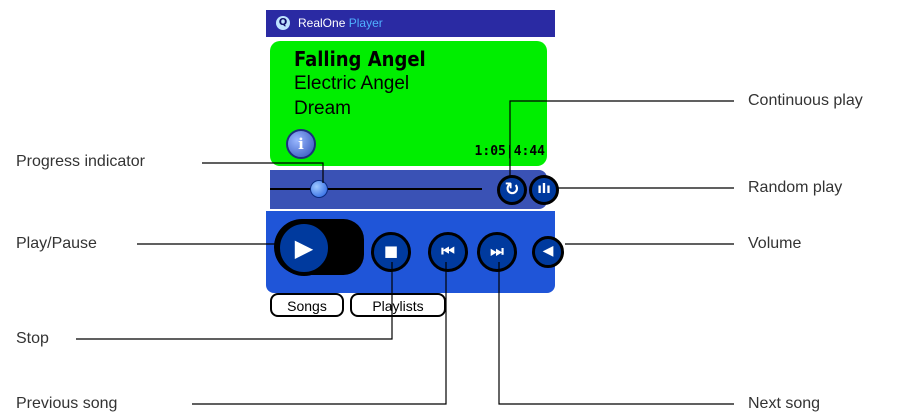 The height and width of the screenshot is (416, 924). I want to click on callout-next-song: Next song, so click(784, 403).